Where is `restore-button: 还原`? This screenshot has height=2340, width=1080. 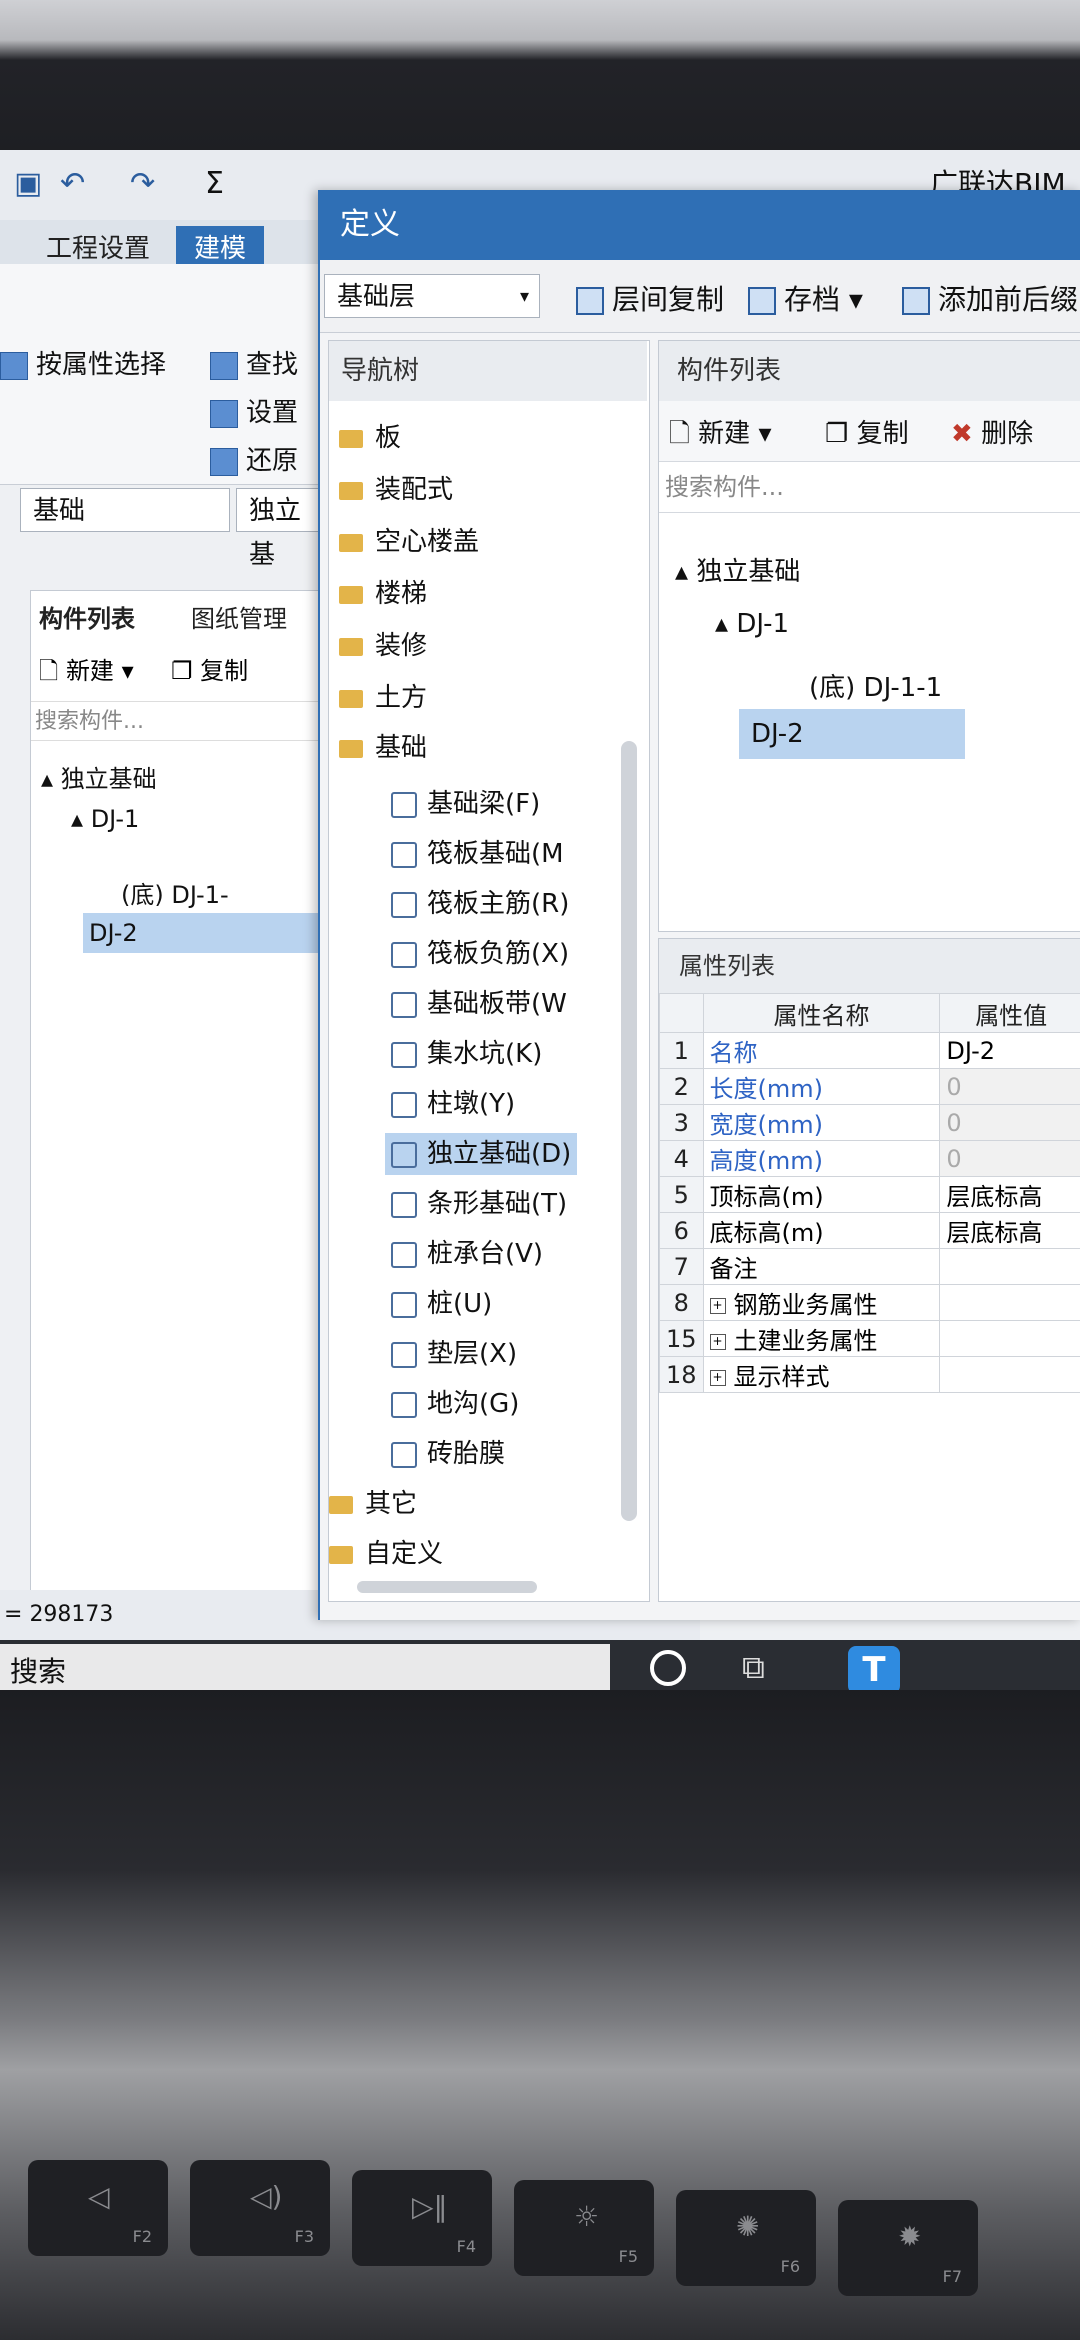 restore-button: 还原 is located at coordinates (254, 458).